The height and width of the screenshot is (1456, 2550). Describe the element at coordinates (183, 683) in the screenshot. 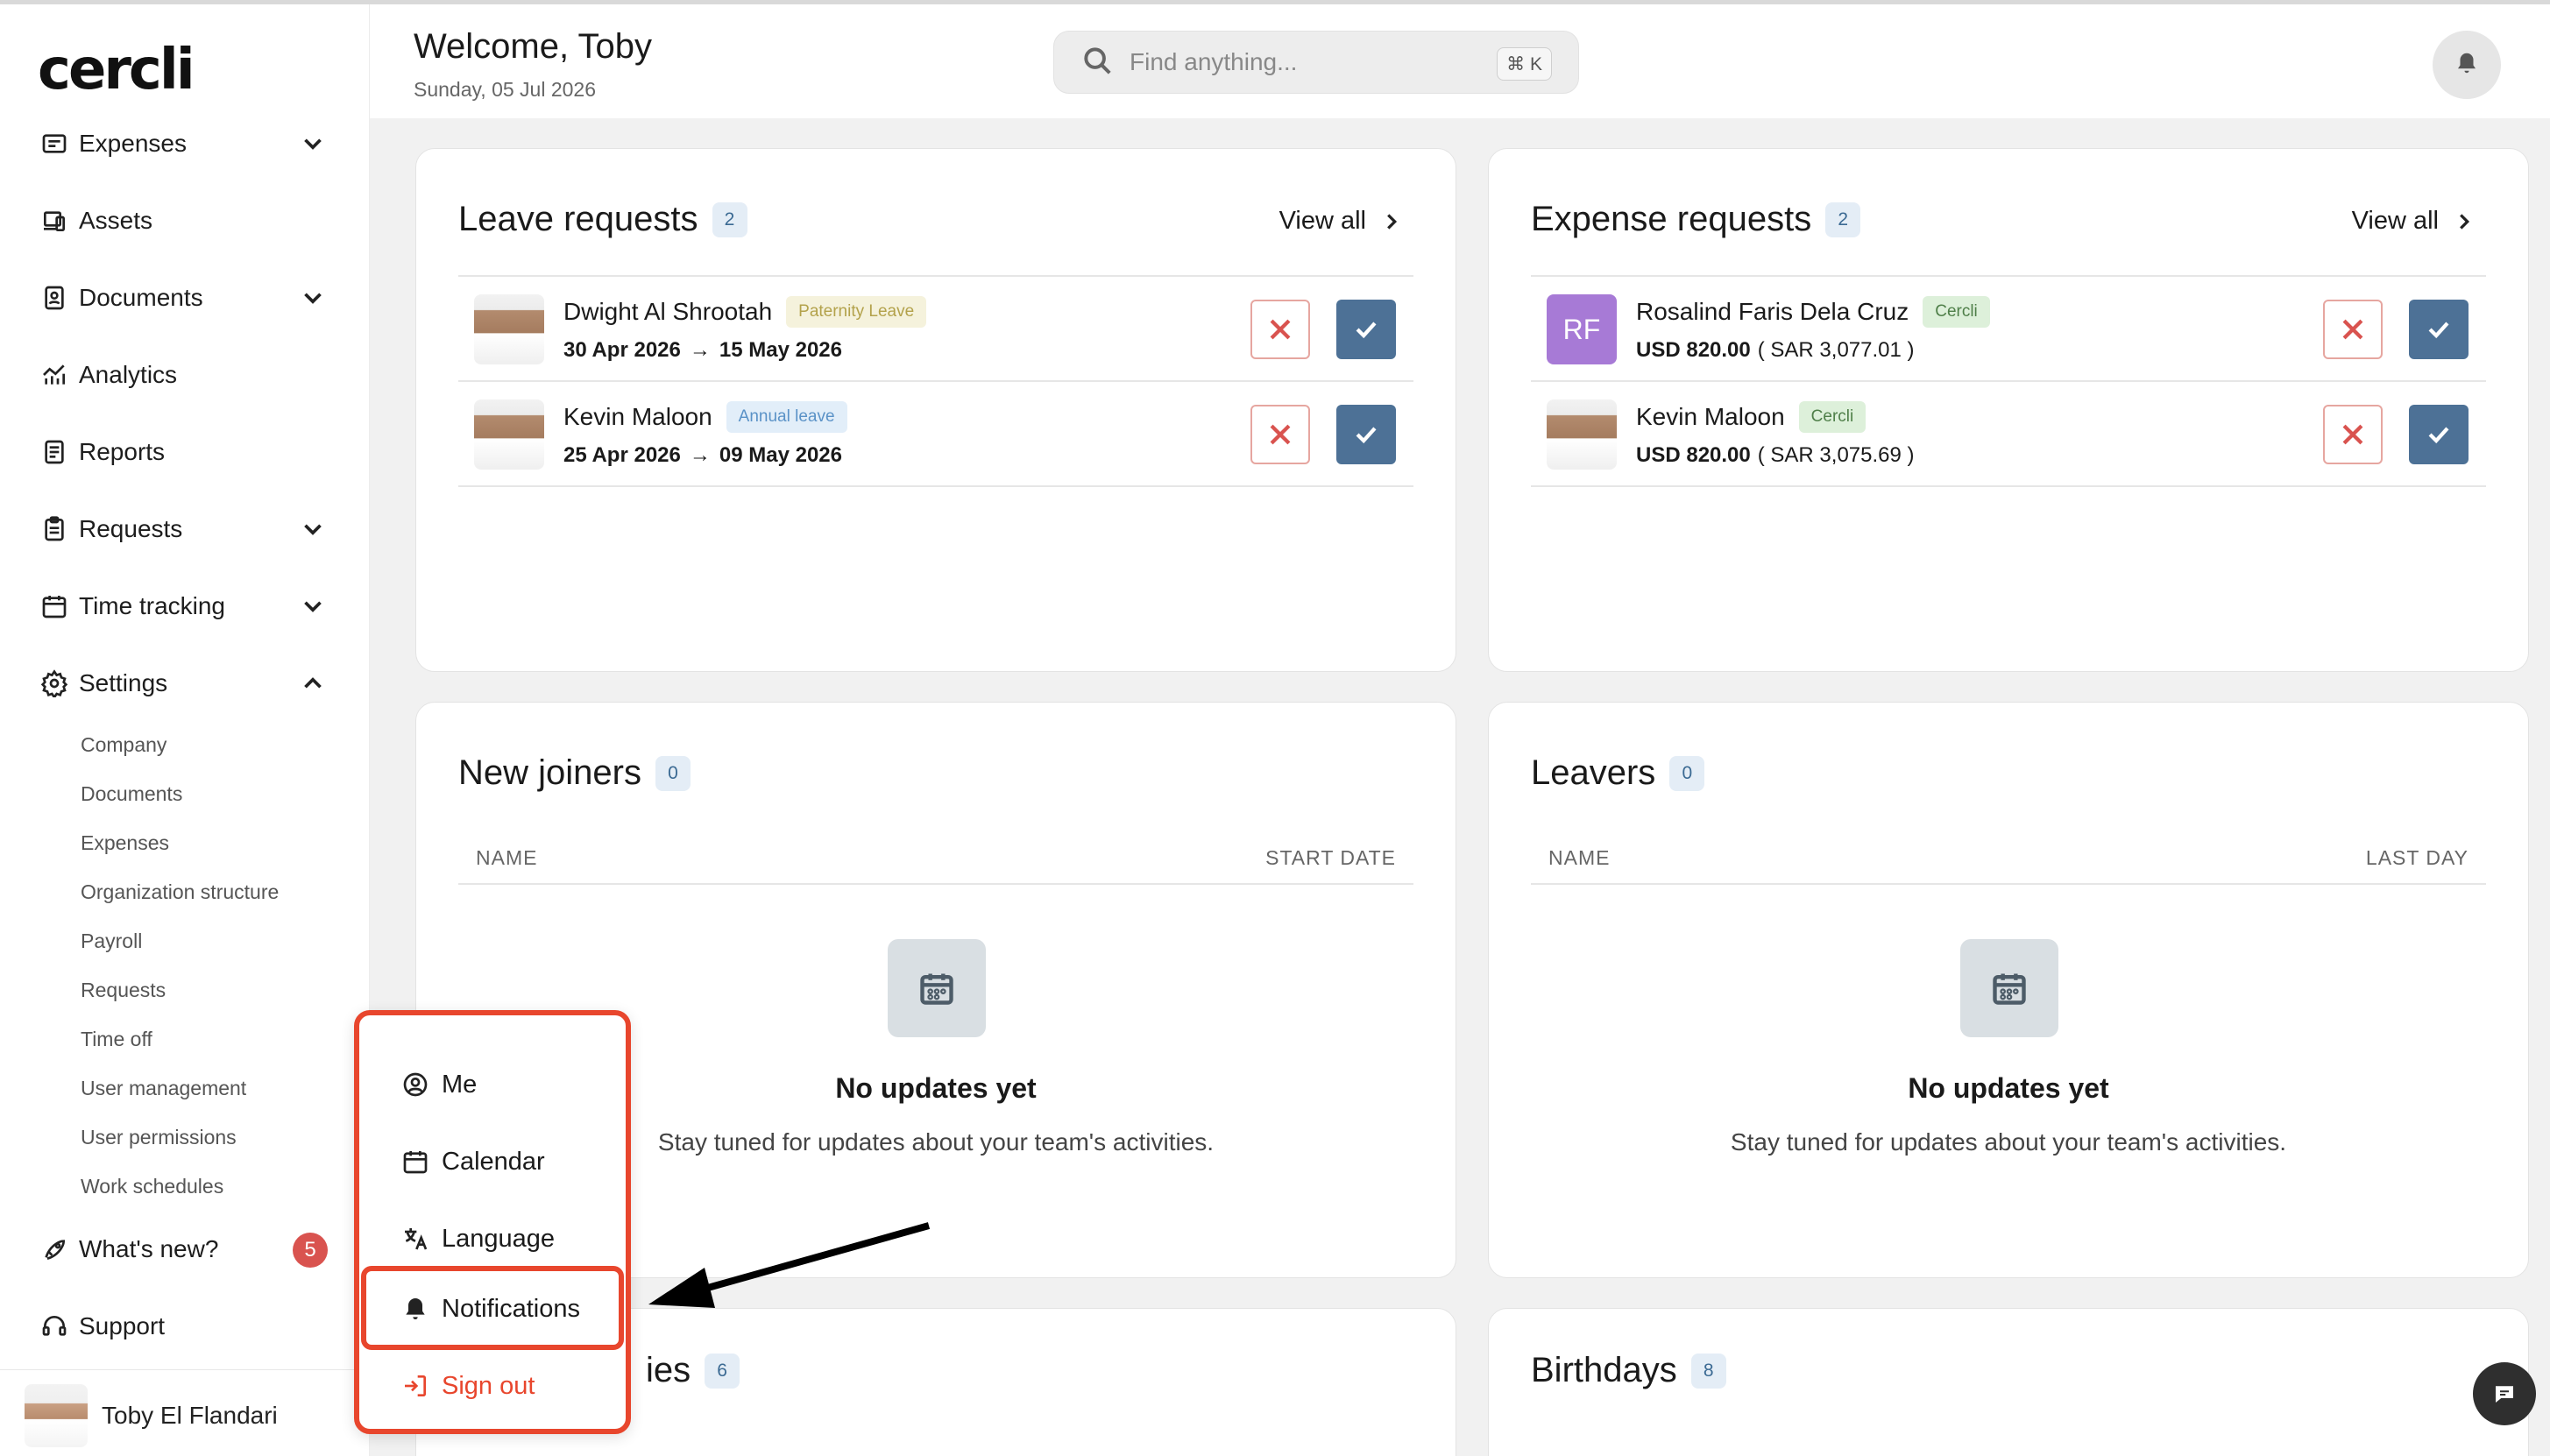

I see `sidebar-item-settings: Settings` at that location.